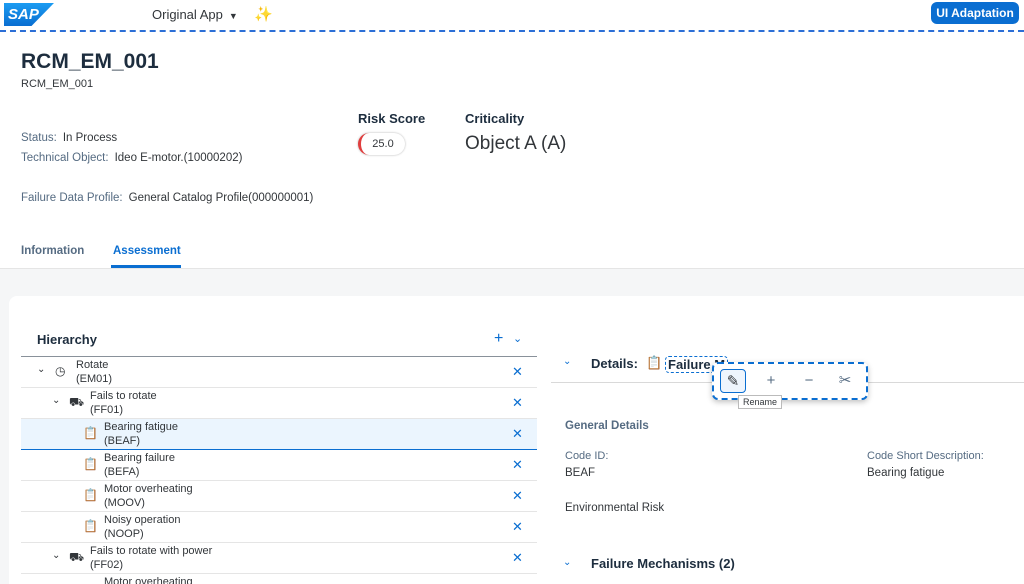 This screenshot has width=1024, height=584. I want to click on tree-row-code: (FF01), so click(106, 410).